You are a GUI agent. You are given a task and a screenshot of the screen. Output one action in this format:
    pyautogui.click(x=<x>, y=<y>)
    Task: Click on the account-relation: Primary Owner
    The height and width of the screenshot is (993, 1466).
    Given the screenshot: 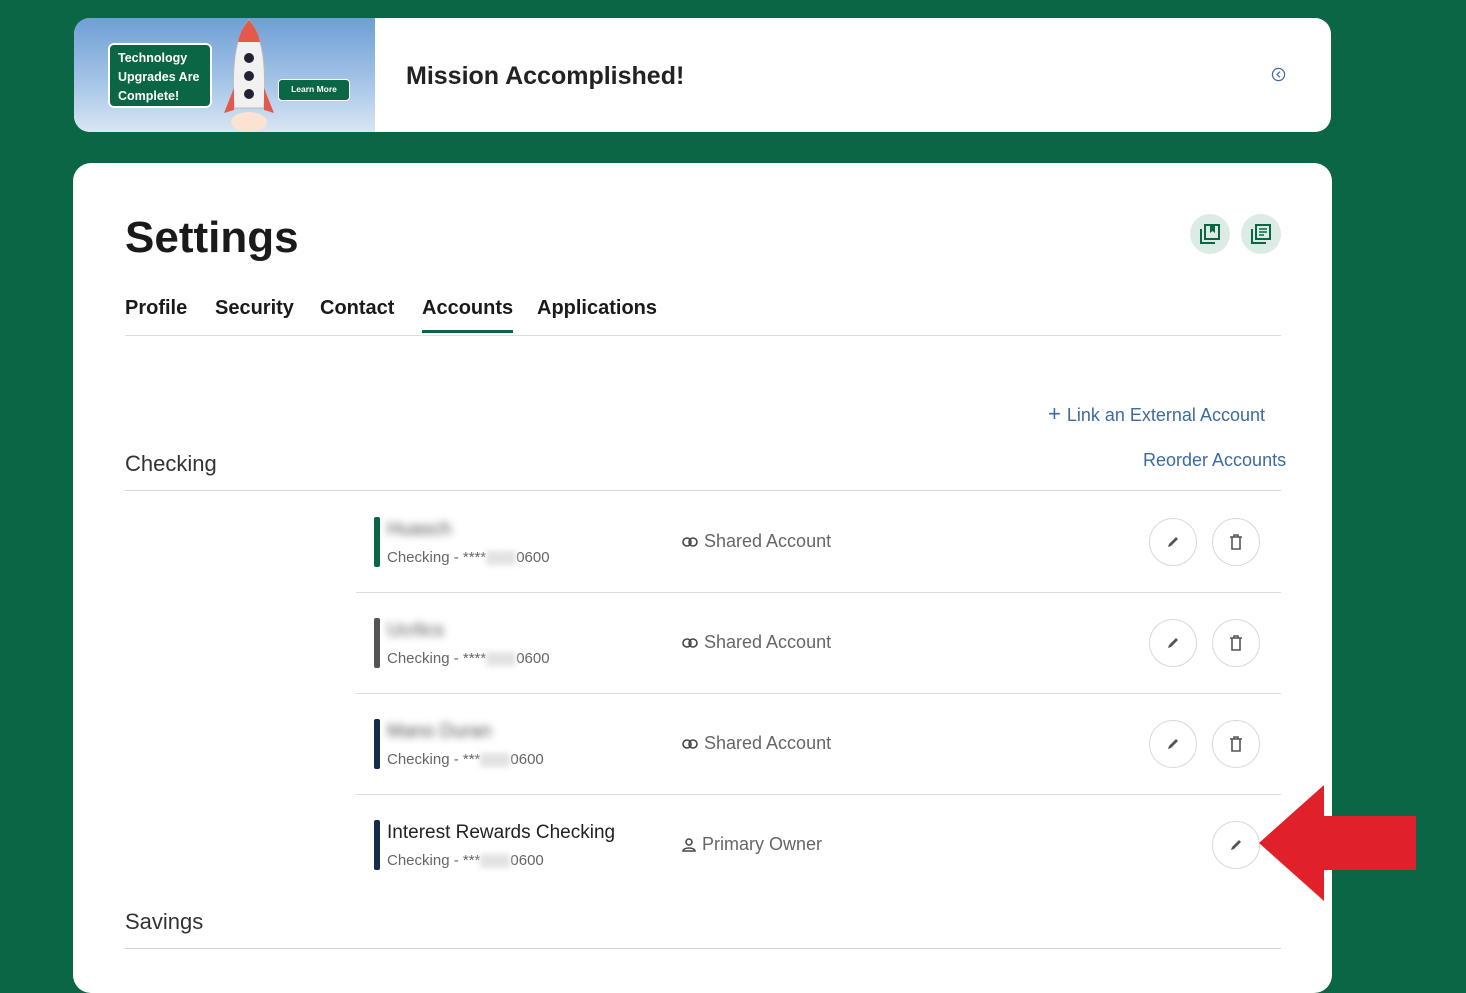 What is the action you would take?
    pyautogui.click(x=752, y=844)
    